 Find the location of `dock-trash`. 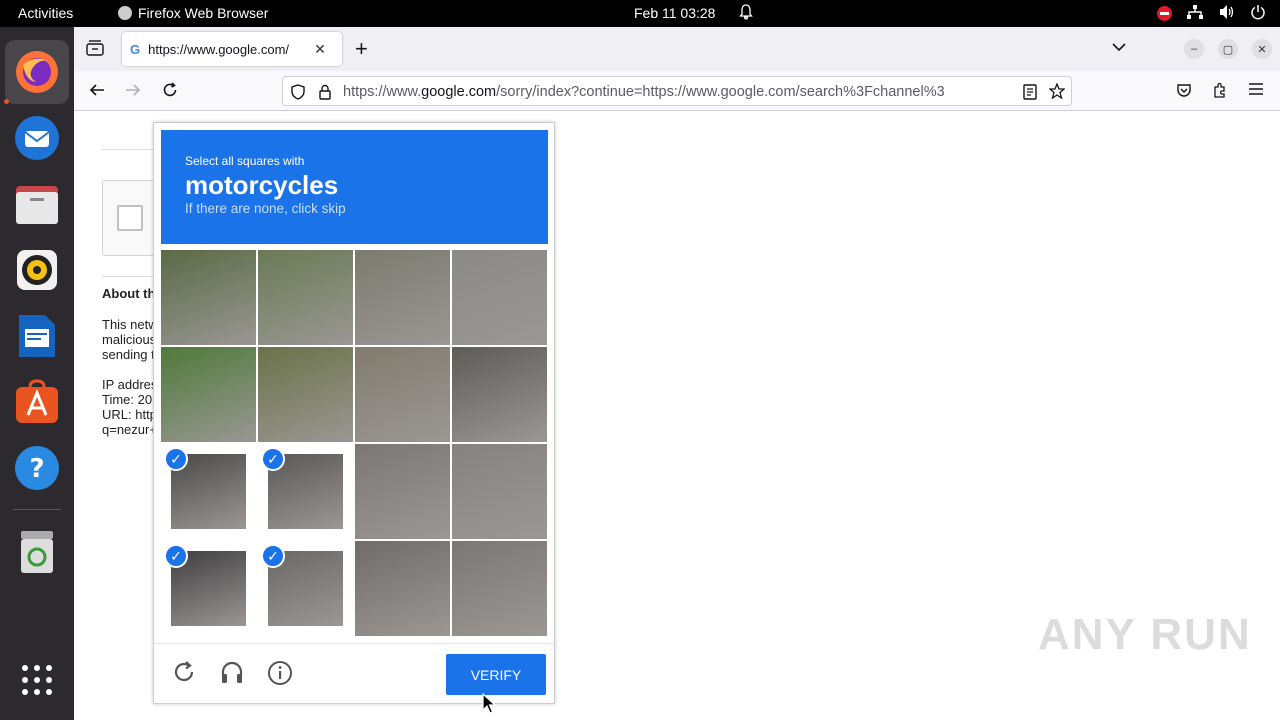

dock-trash is located at coordinates (37, 552).